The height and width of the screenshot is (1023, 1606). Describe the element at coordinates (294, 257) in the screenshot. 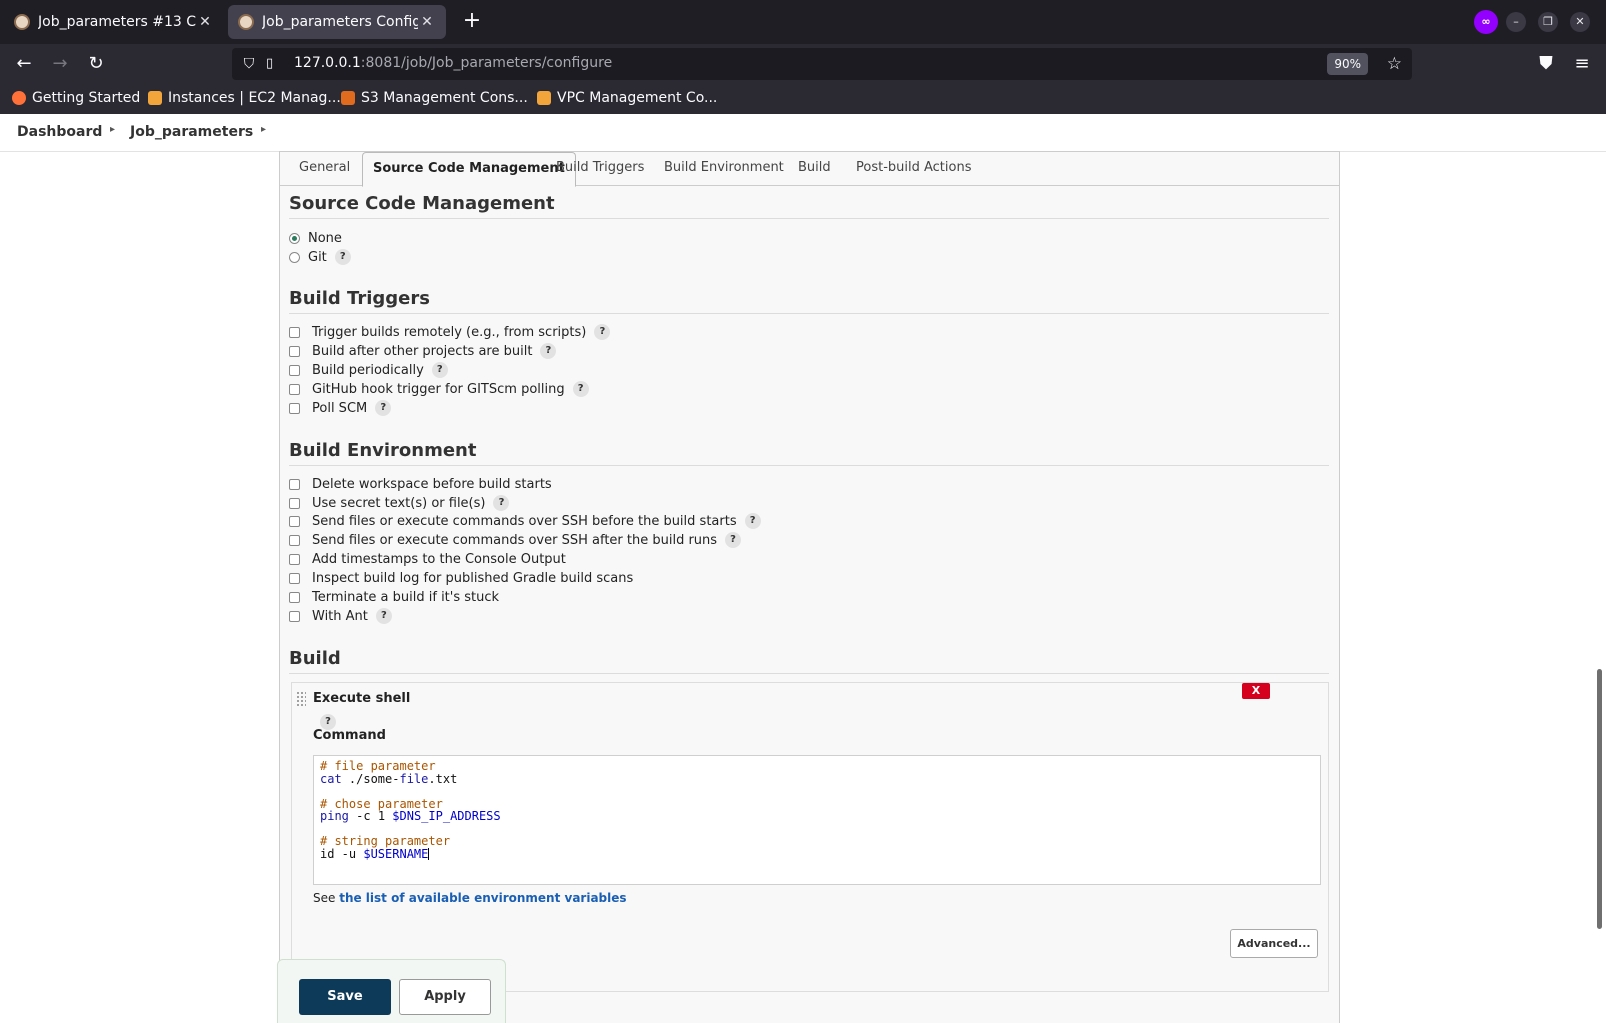

I see `radio-git` at that location.